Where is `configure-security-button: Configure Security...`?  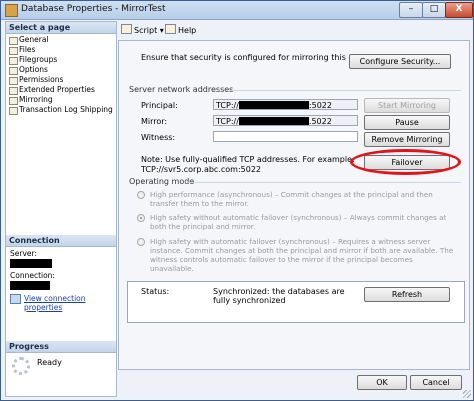 configure-security-button: Configure Security... is located at coordinates (400, 61).